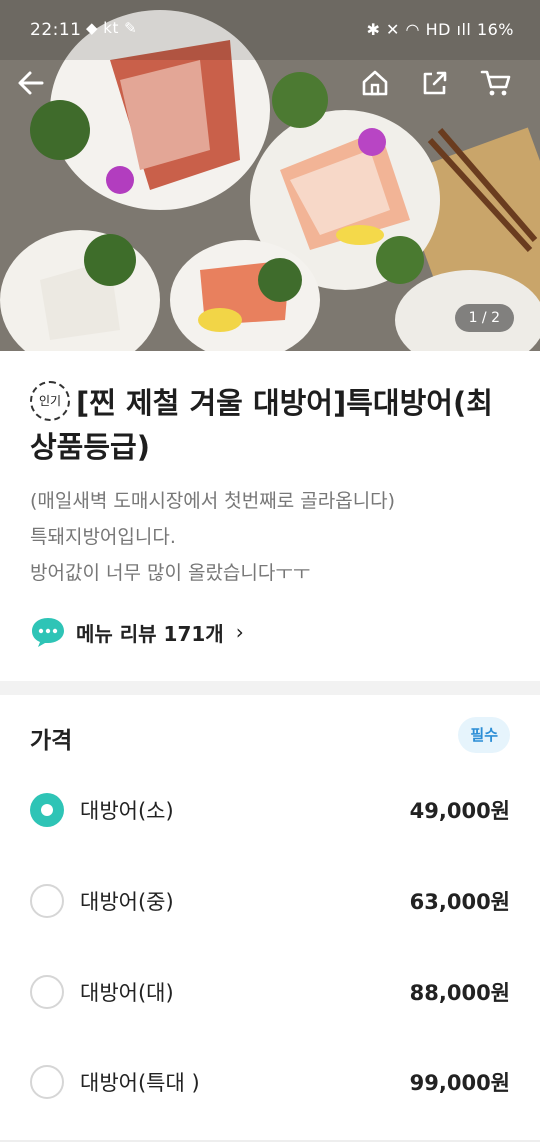 This screenshot has height=1145, width=540. Describe the element at coordinates (440, 29) in the screenshot. I see `status-system-icons: ✱ ✕ ◠ HD ıll 16%` at that location.